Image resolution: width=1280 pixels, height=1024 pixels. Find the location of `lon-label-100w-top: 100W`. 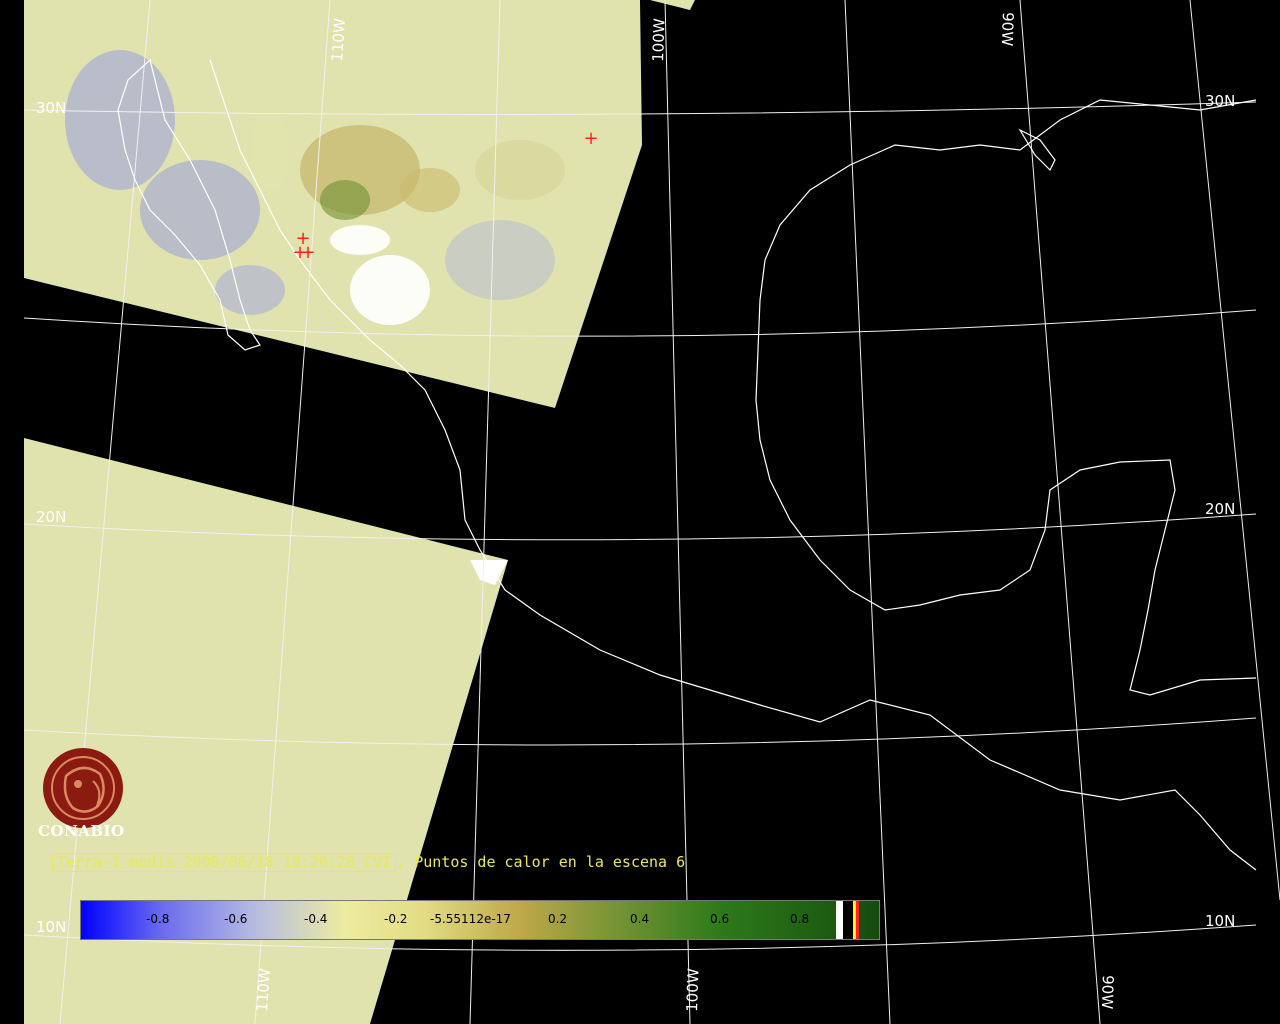

lon-label-100w-top: 100W is located at coordinates (659, 40).